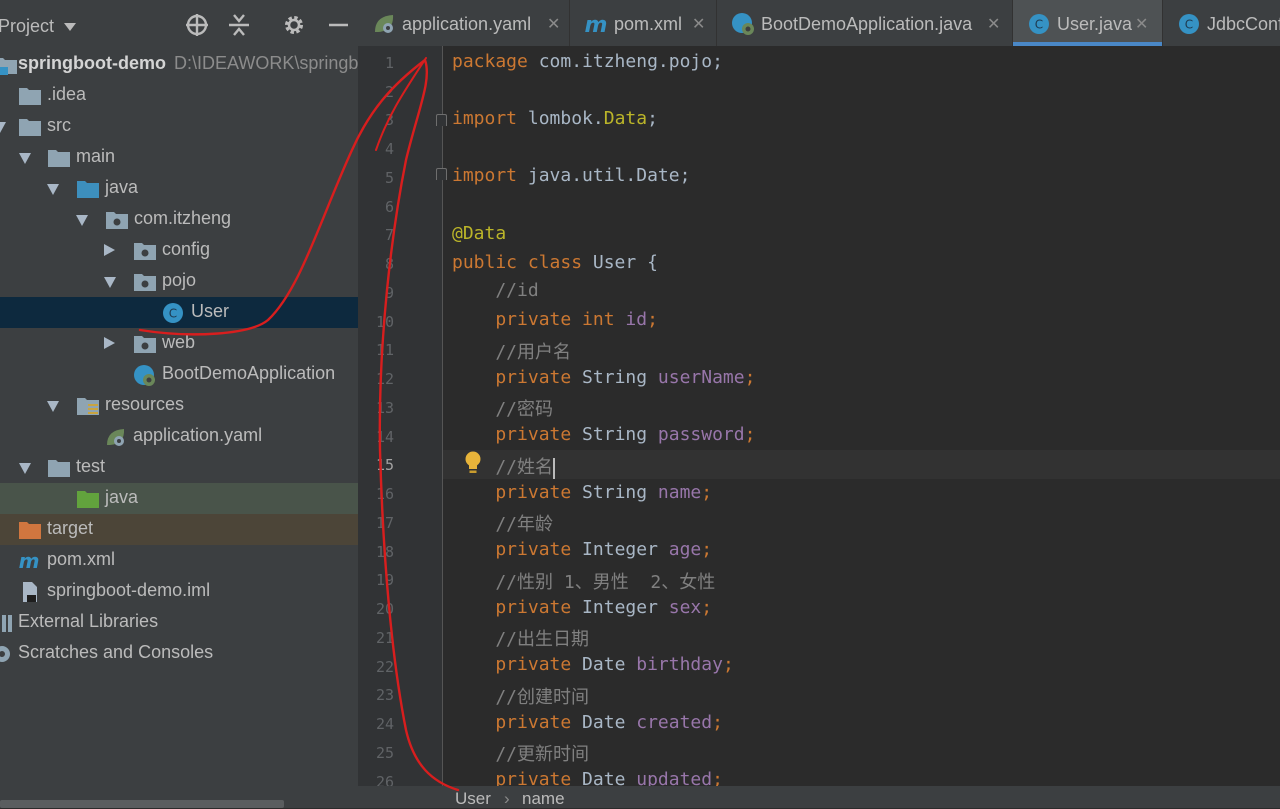 The width and height of the screenshot is (1280, 809). I want to click on collapse-all-icon, so click(239, 25).